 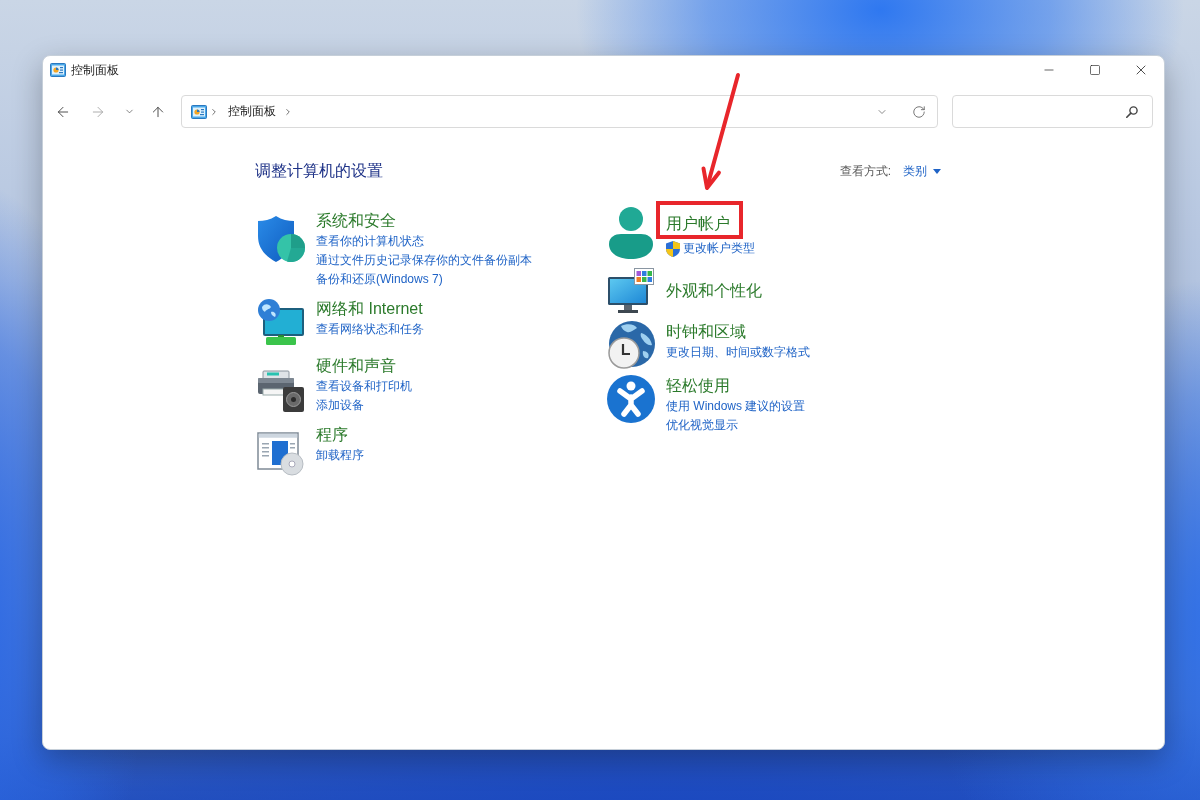 What do you see at coordinates (706, 332) in the screenshot?
I see `category-title: 时钟和区域` at bounding box center [706, 332].